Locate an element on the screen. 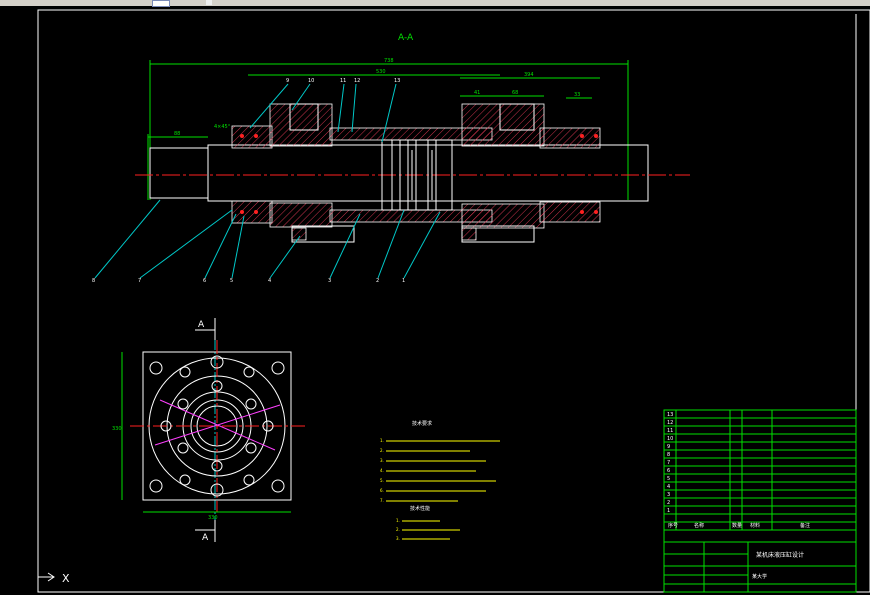 The image size is (870, 595). dim-right-length: 394 is located at coordinates (529, 75).